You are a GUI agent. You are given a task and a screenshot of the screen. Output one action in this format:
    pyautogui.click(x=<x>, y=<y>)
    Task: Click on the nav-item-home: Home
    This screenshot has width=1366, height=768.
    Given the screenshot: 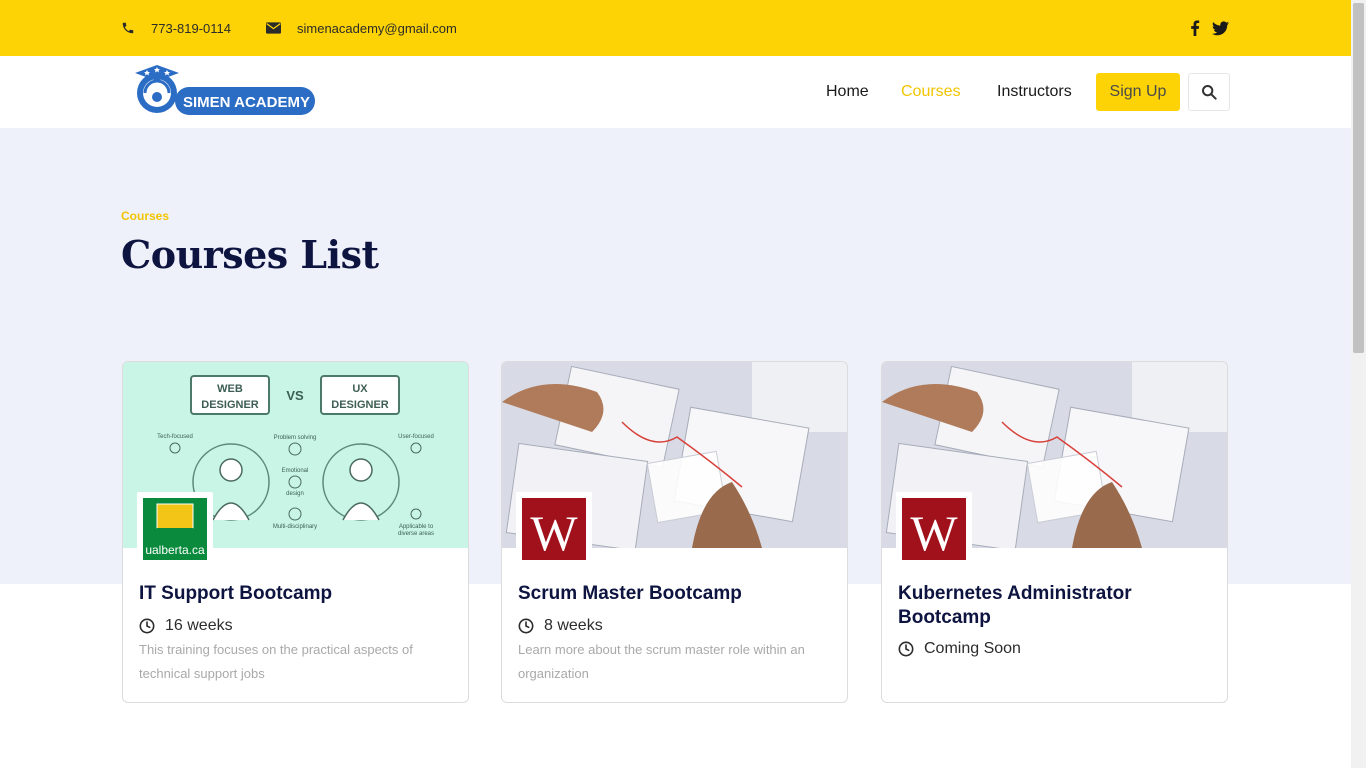 What is the action you would take?
    pyautogui.click(x=847, y=92)
    